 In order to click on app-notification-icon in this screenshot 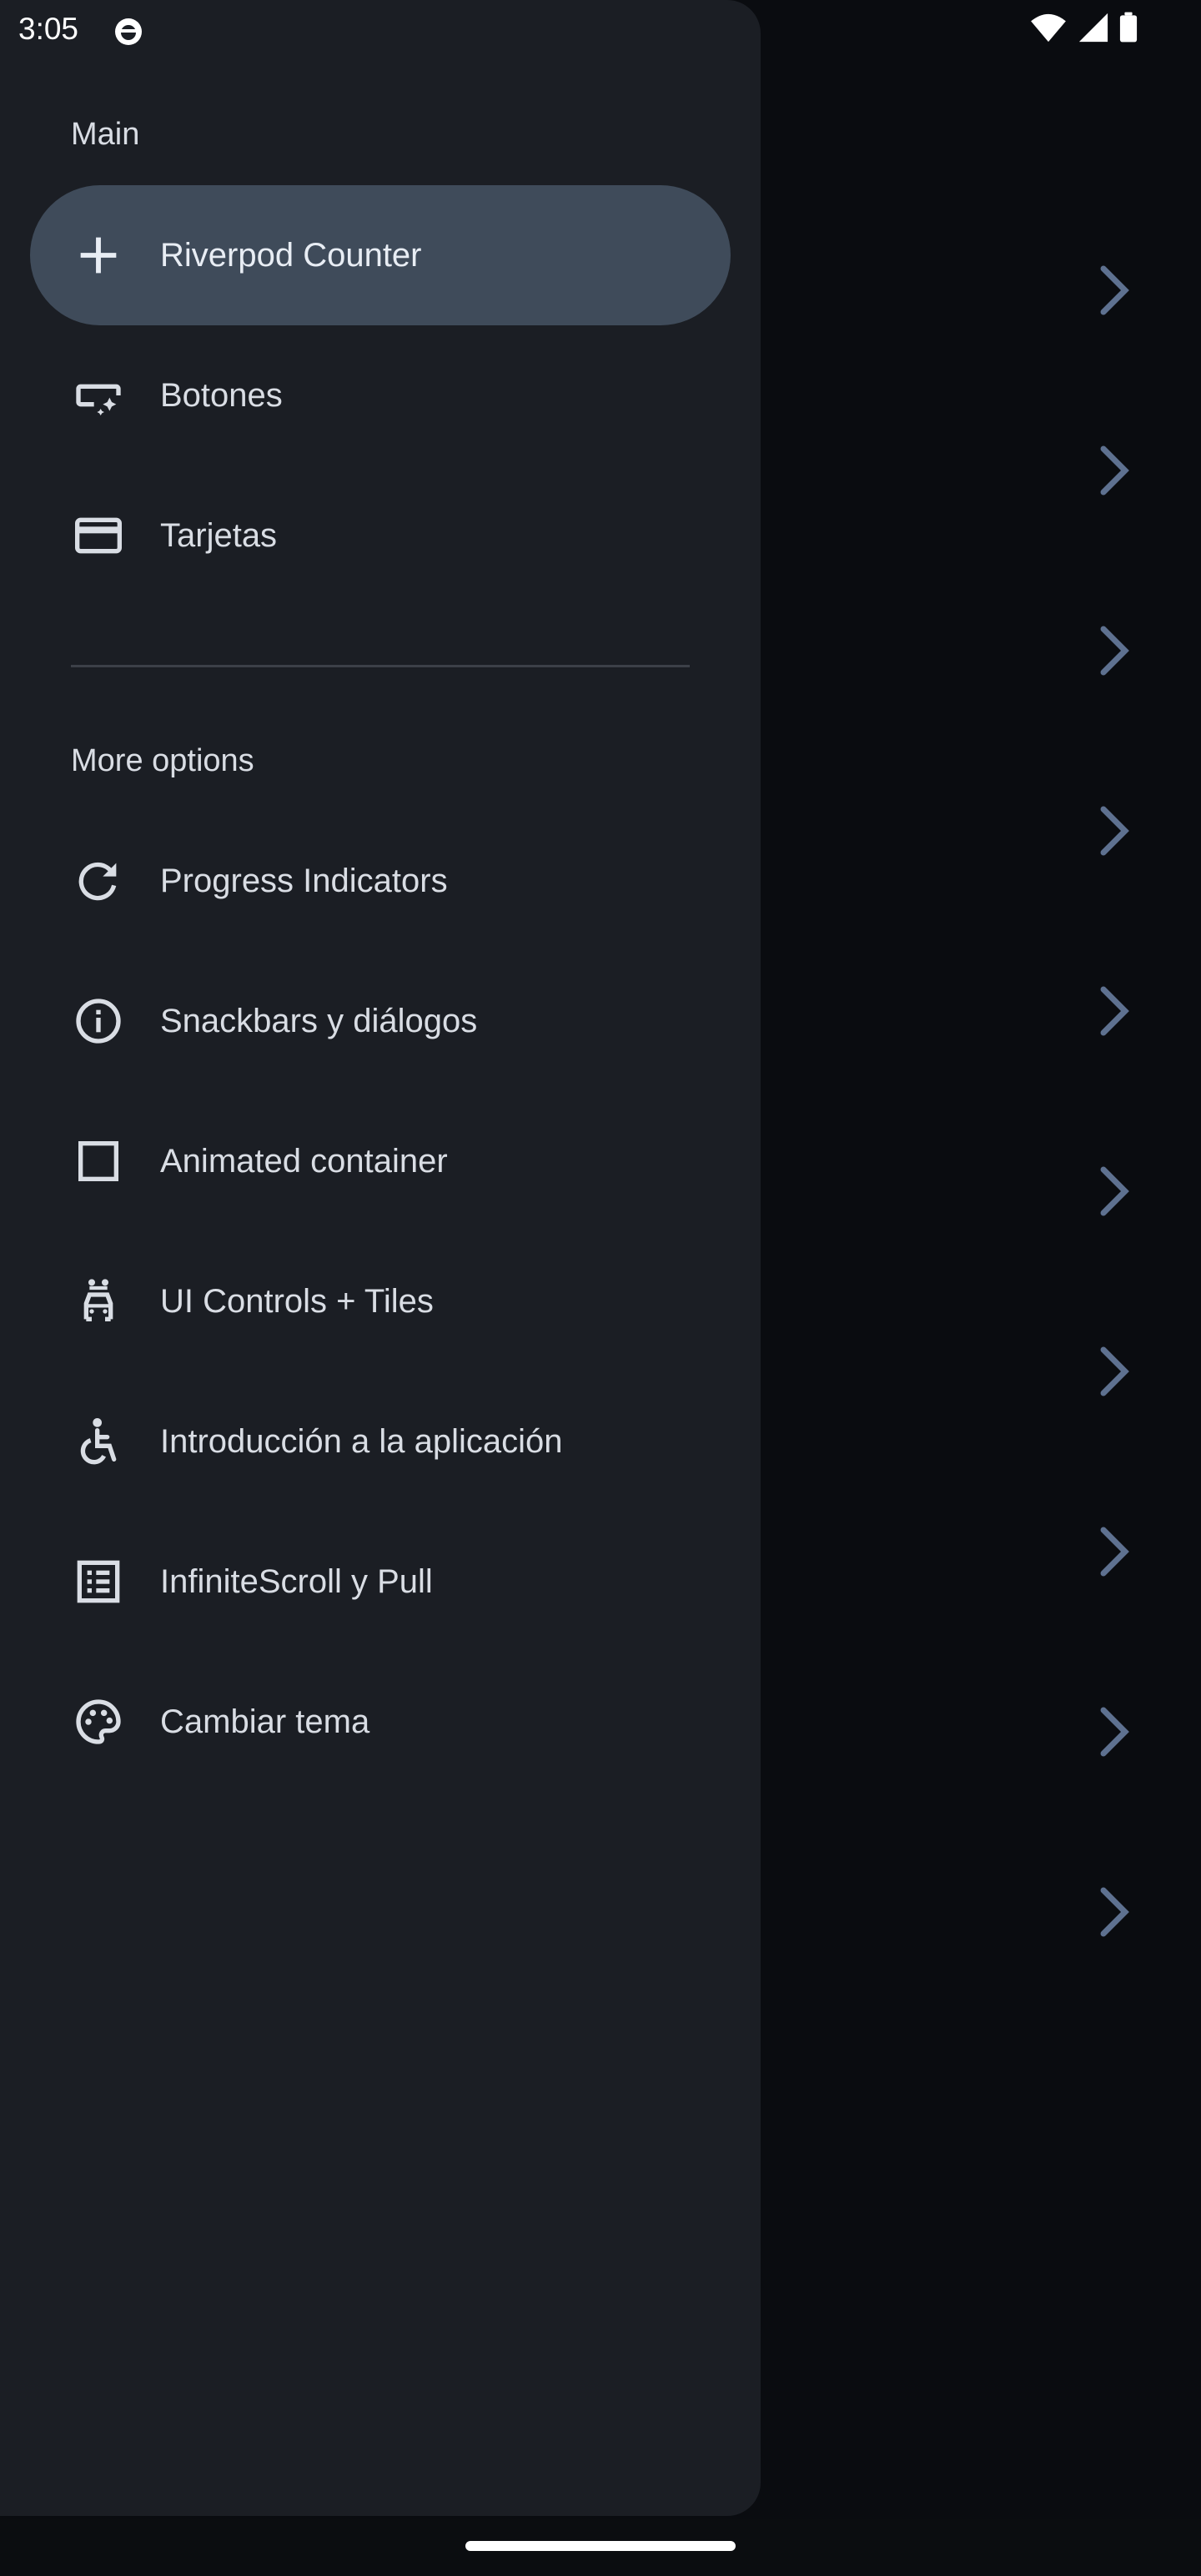, I will do `click(128, 31)`.